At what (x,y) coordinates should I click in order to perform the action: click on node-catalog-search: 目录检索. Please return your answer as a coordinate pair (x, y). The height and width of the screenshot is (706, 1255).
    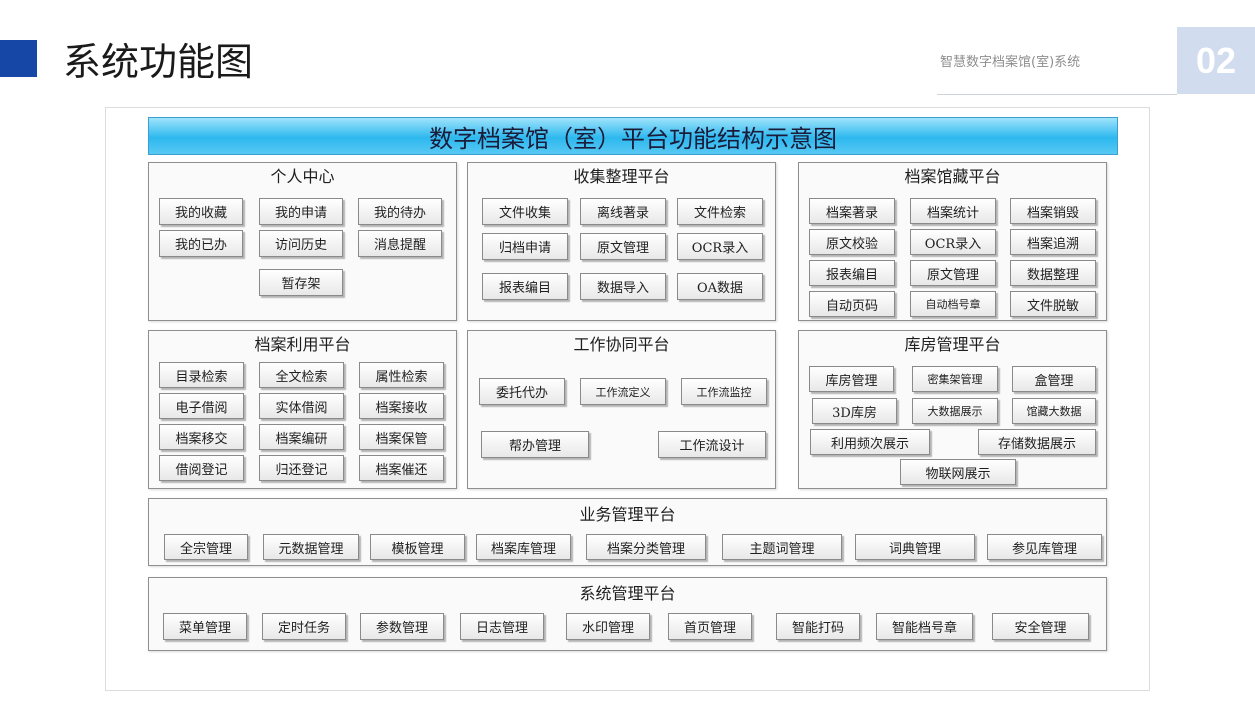
    Looking at the image, I should click on (201, 375).